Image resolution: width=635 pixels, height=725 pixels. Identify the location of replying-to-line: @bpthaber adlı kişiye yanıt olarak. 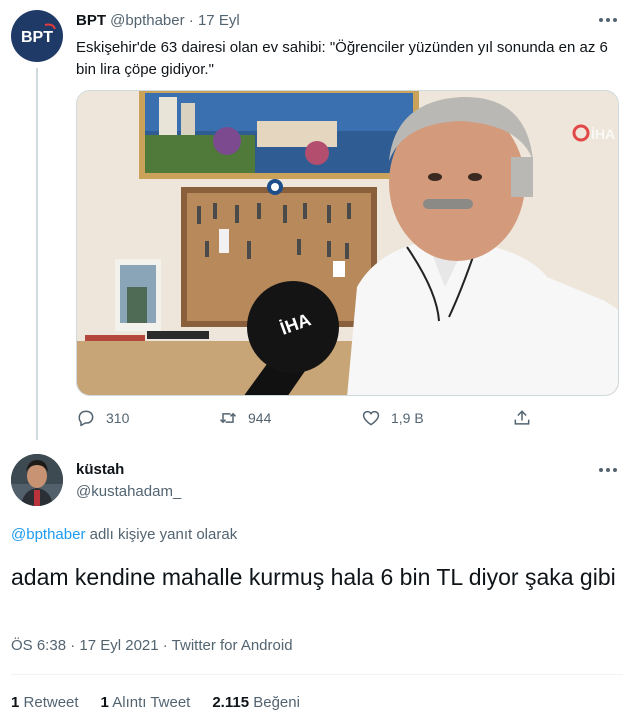
(124, 534).